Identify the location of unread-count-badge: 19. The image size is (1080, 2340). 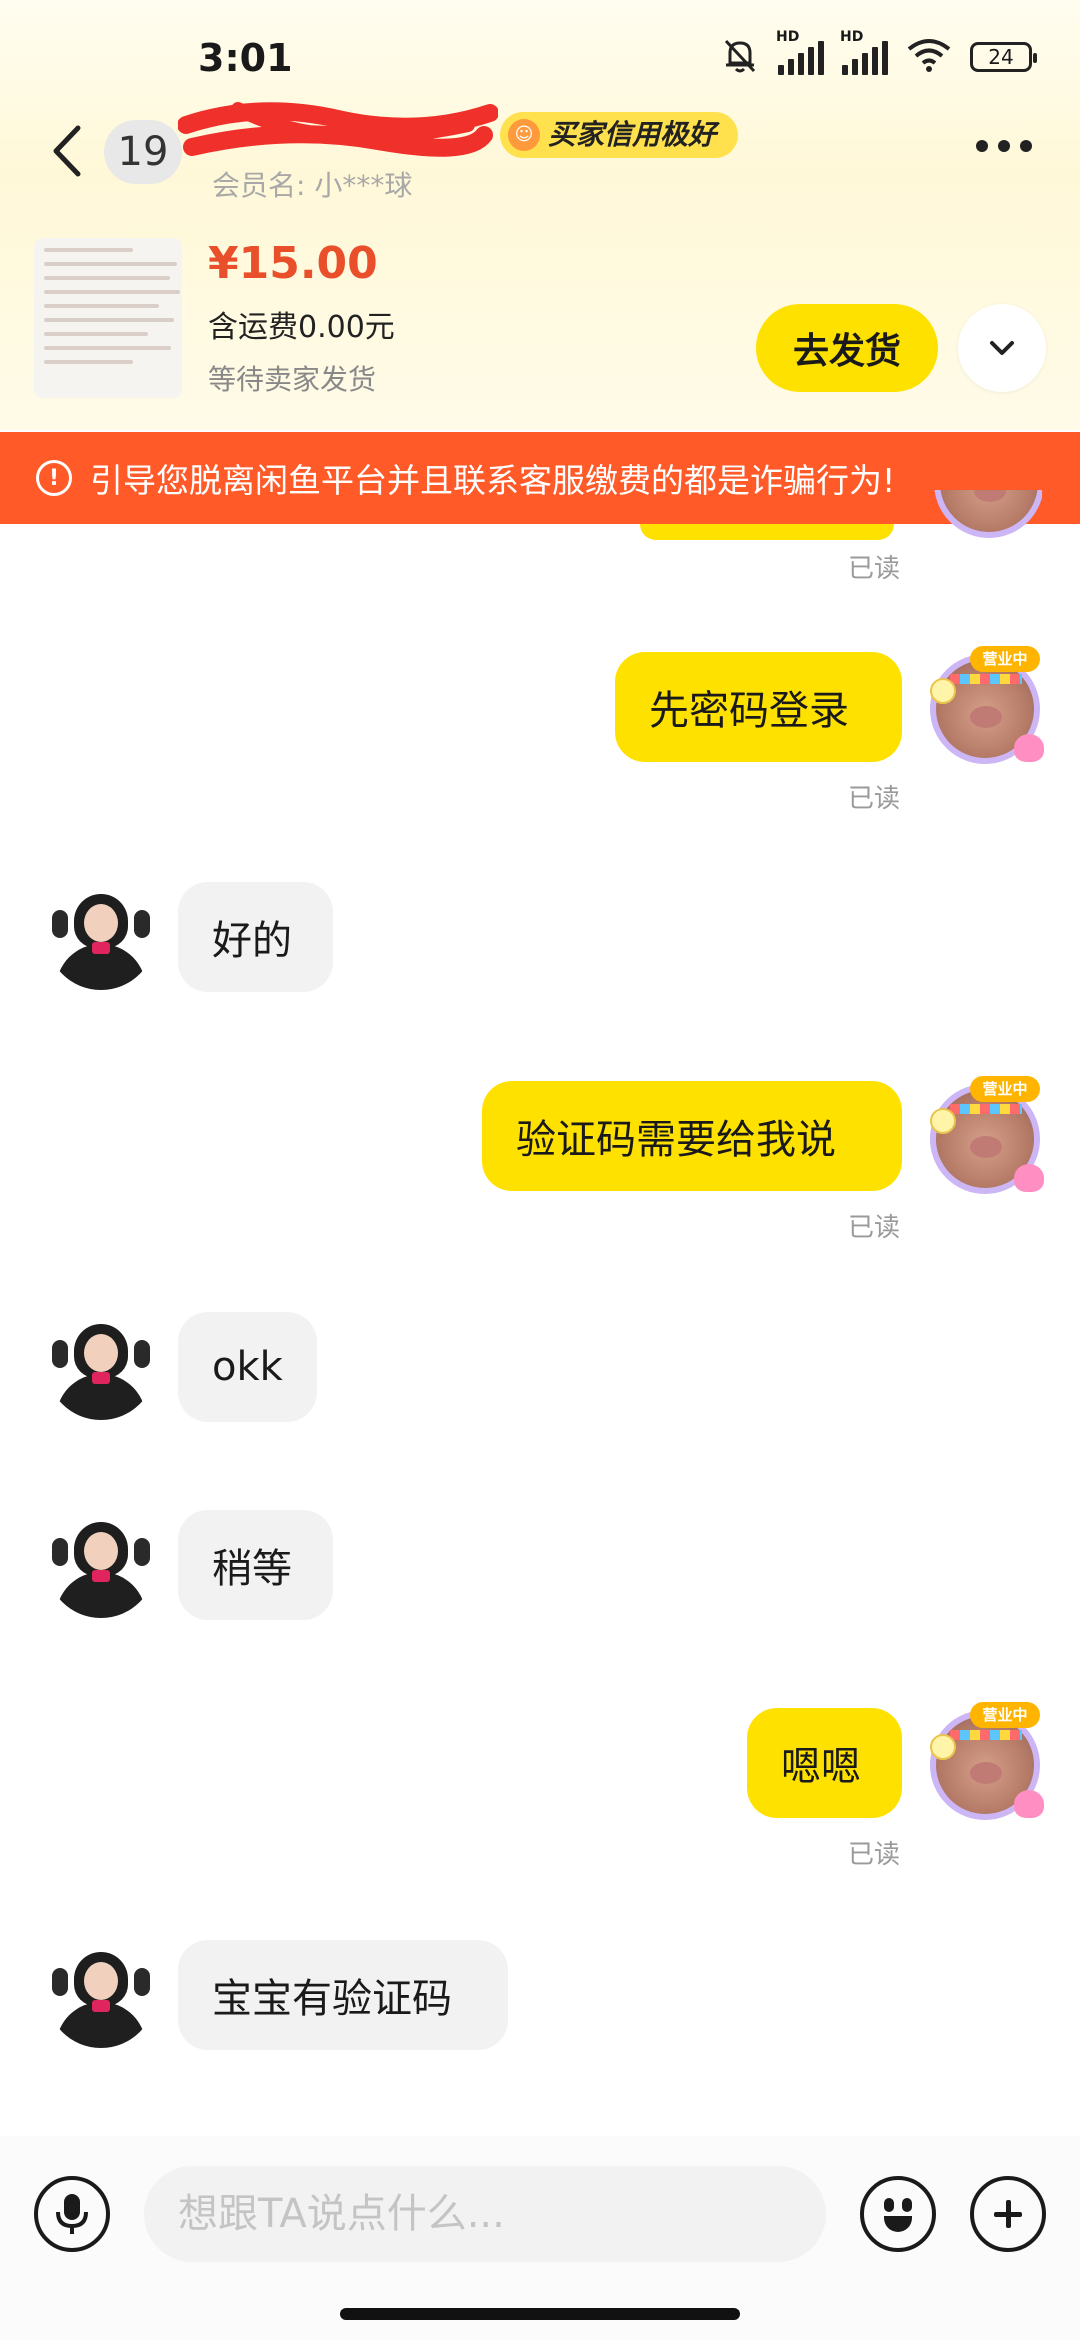
(143, 152).